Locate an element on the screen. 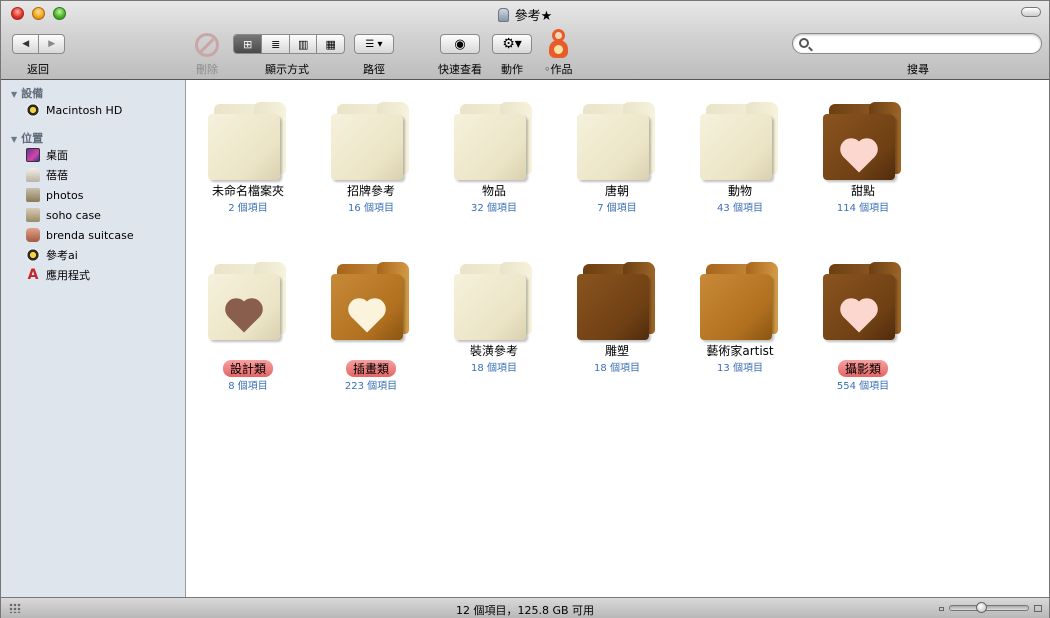  suitcase-icon is located at coordinates (33, 235).